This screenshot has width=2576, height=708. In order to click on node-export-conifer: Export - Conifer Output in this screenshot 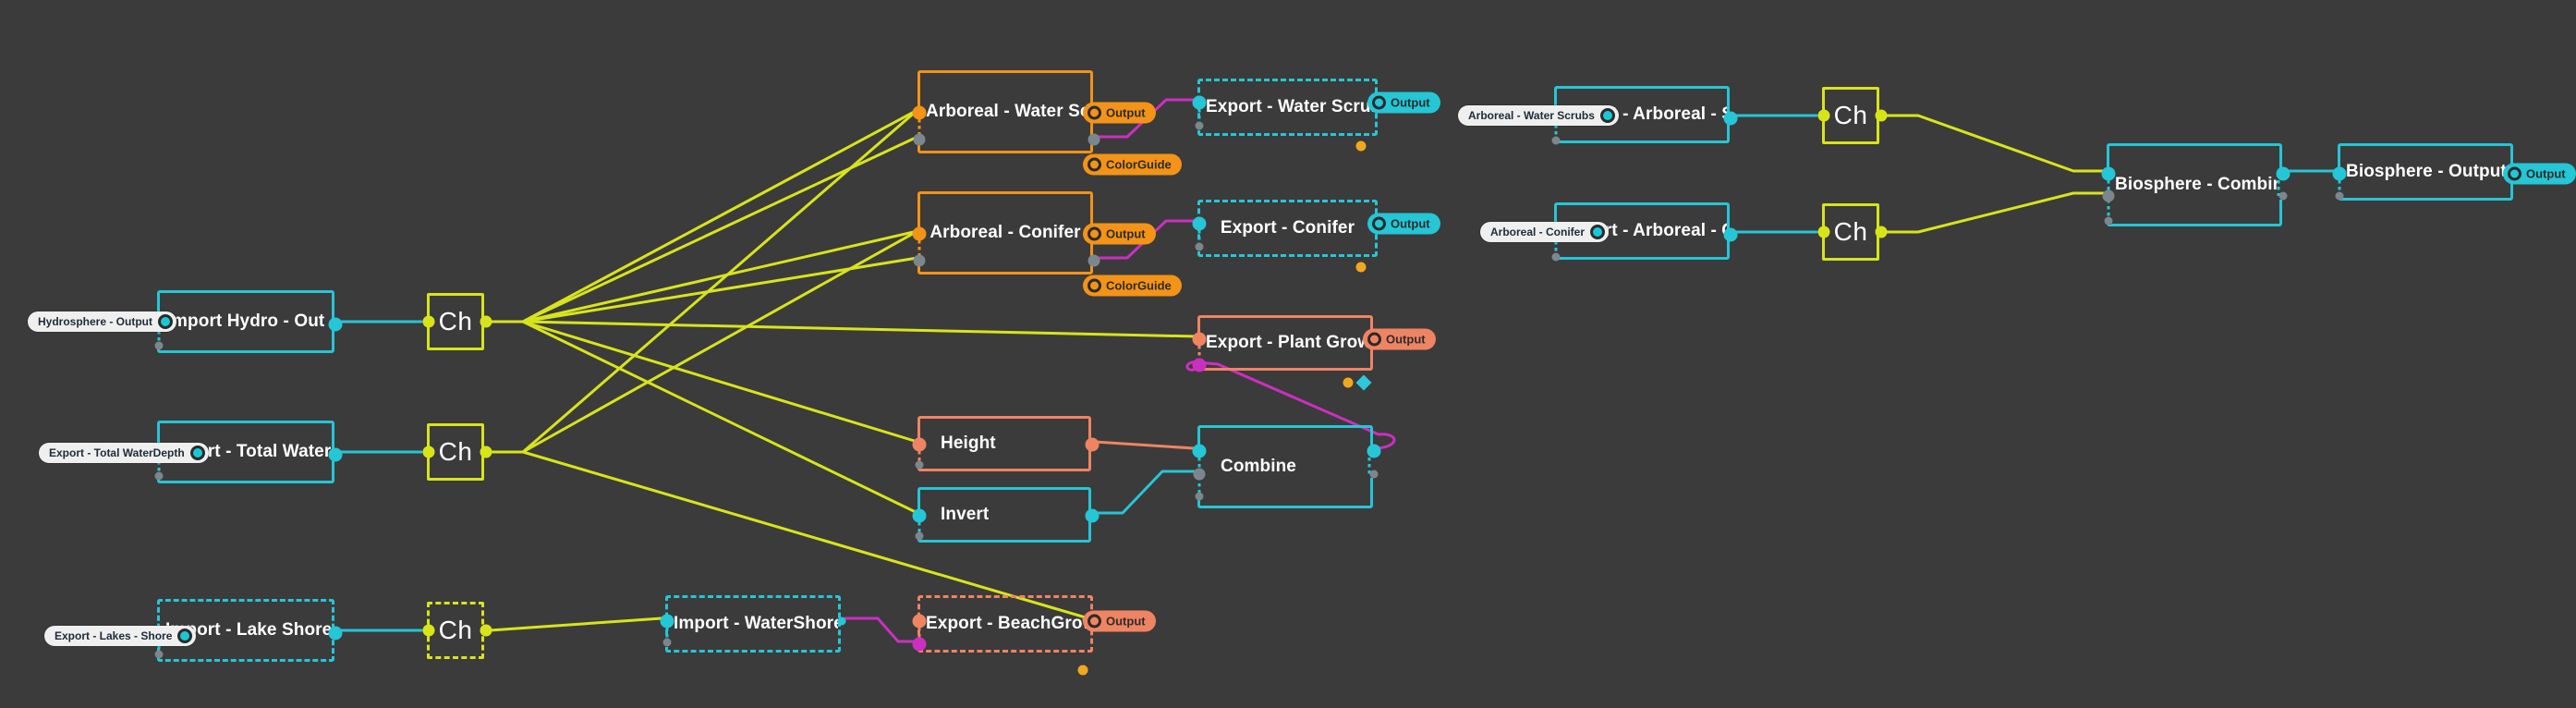, I will do `click(1316, 228)`.